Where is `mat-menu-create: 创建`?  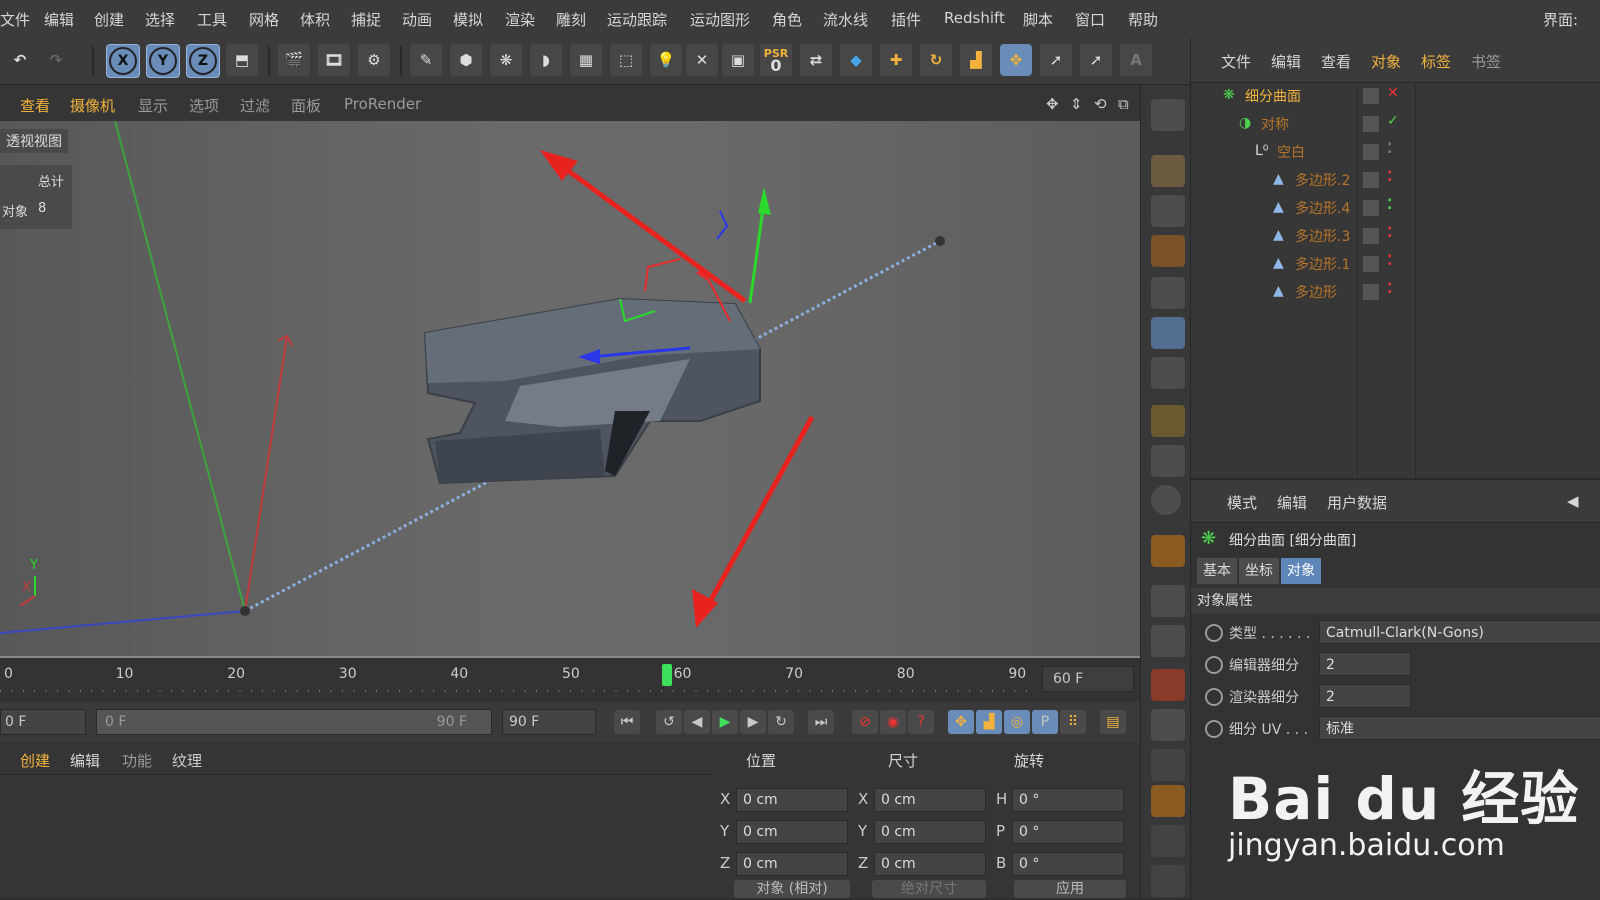 mat-menu-create: 创建 is located at coordinates (35, 760).